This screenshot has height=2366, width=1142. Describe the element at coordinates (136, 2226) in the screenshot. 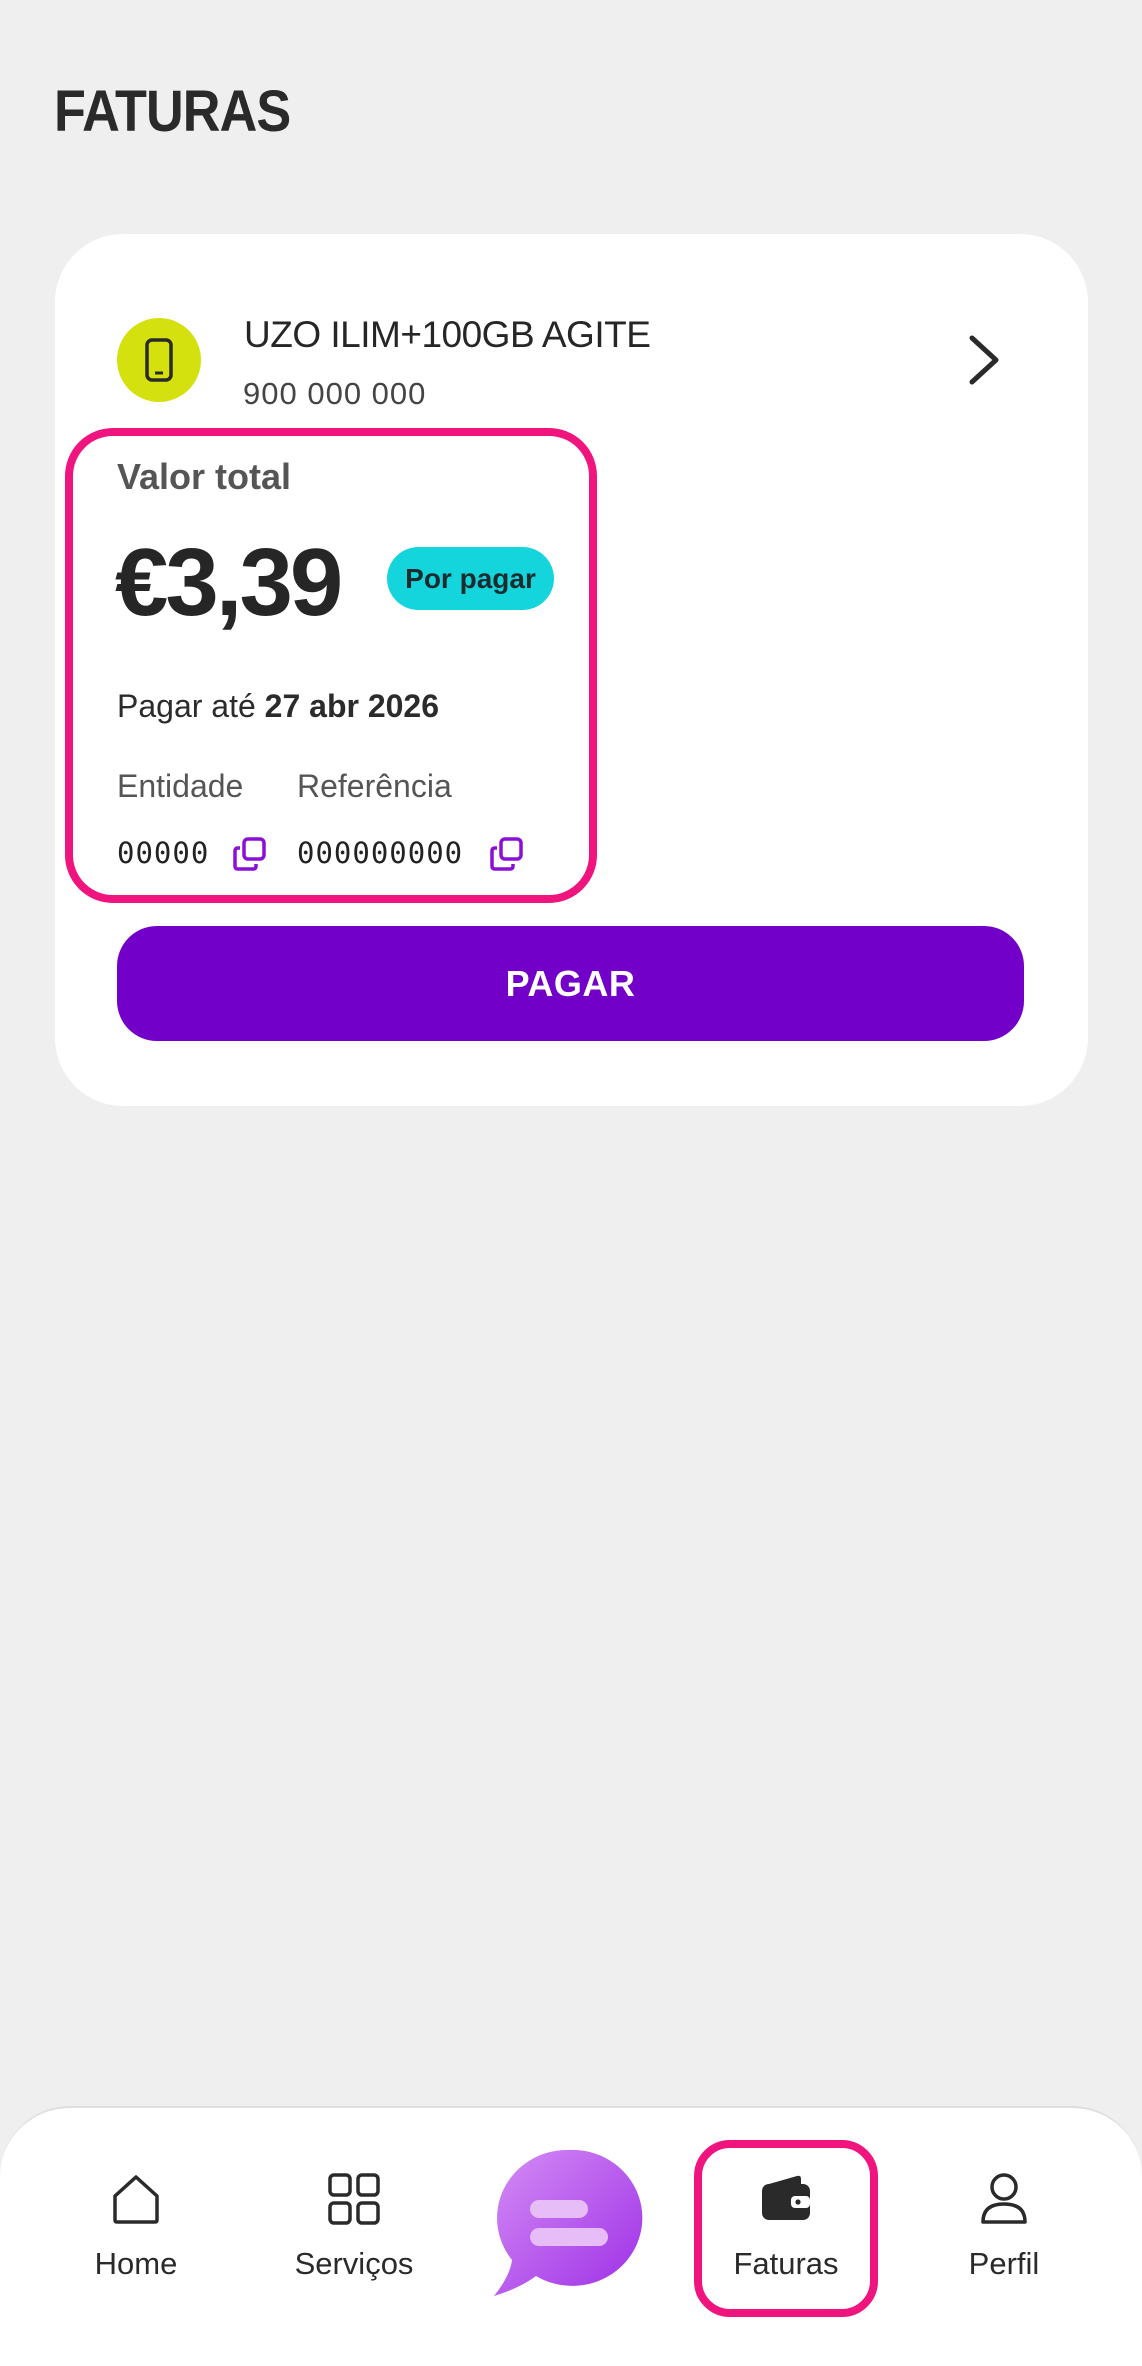

I see `nav-home: Home` at that location.